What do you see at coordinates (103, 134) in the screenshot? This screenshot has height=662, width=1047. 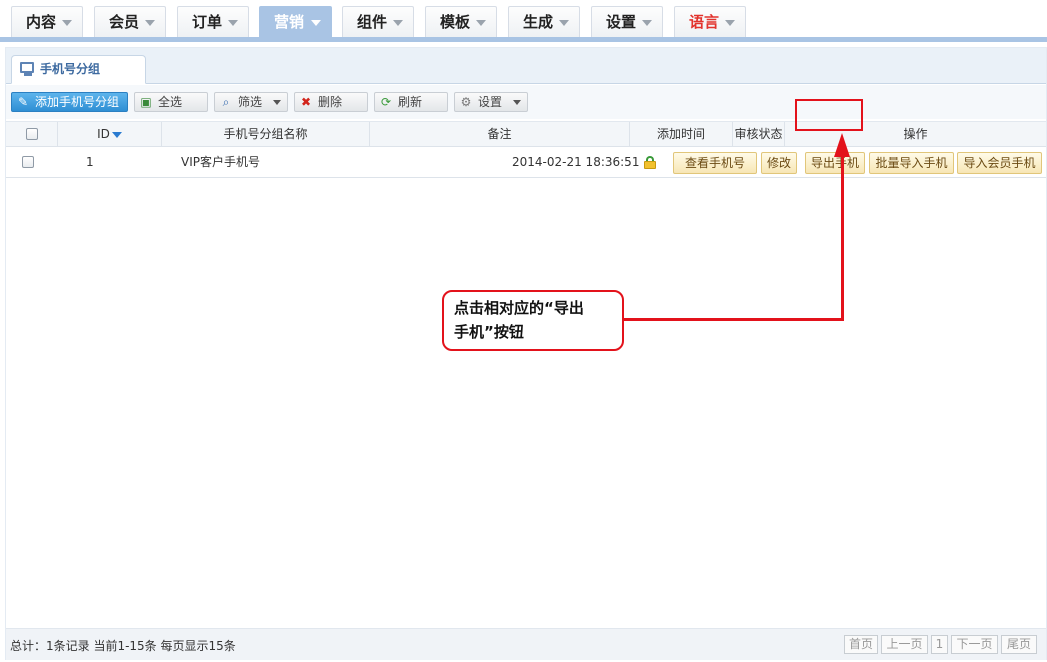 I see `header-id-label: ID` at bounding box center [103, 134].